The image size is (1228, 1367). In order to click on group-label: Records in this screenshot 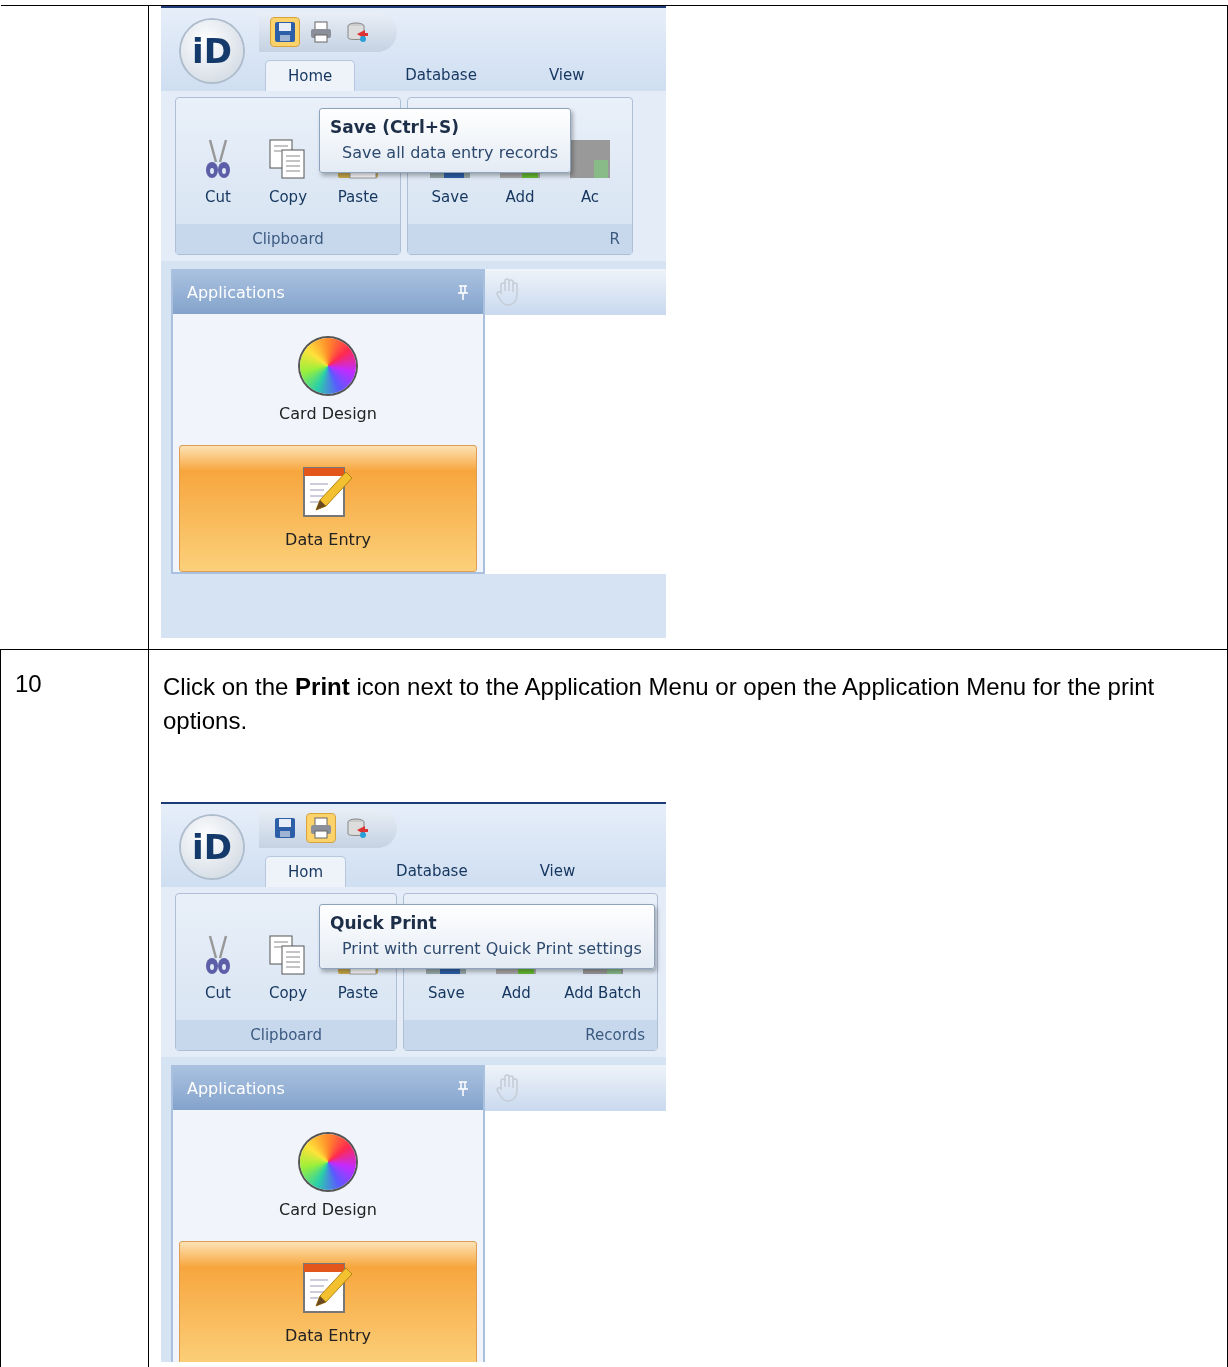, I will do `click(530, 1035)`.